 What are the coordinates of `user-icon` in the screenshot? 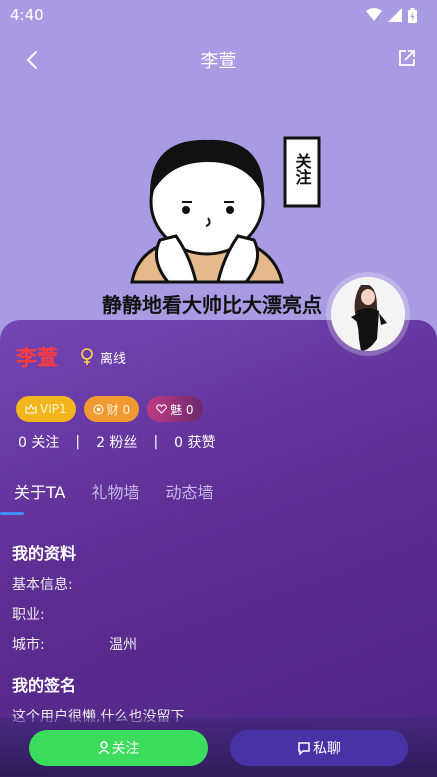 It's located at (103, 747).